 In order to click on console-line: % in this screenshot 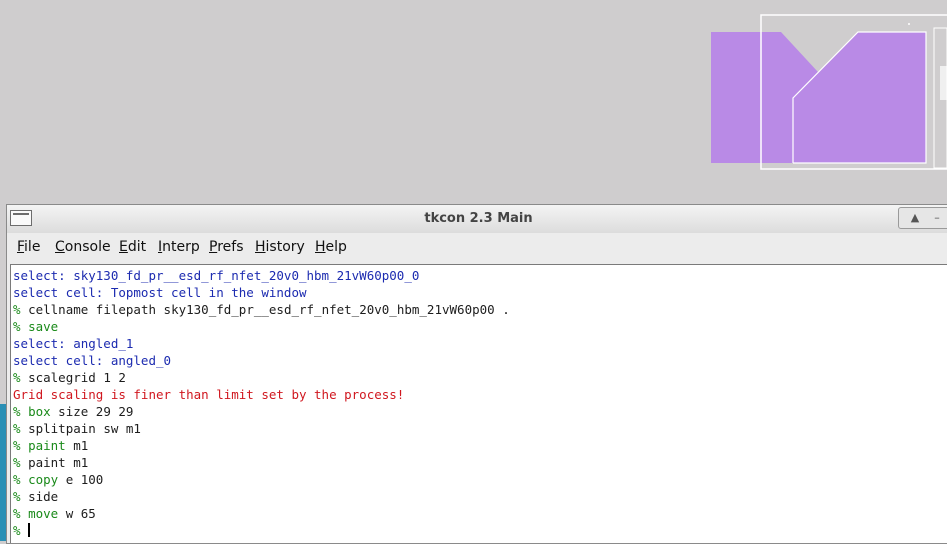, I will do `click(480, 530)`.